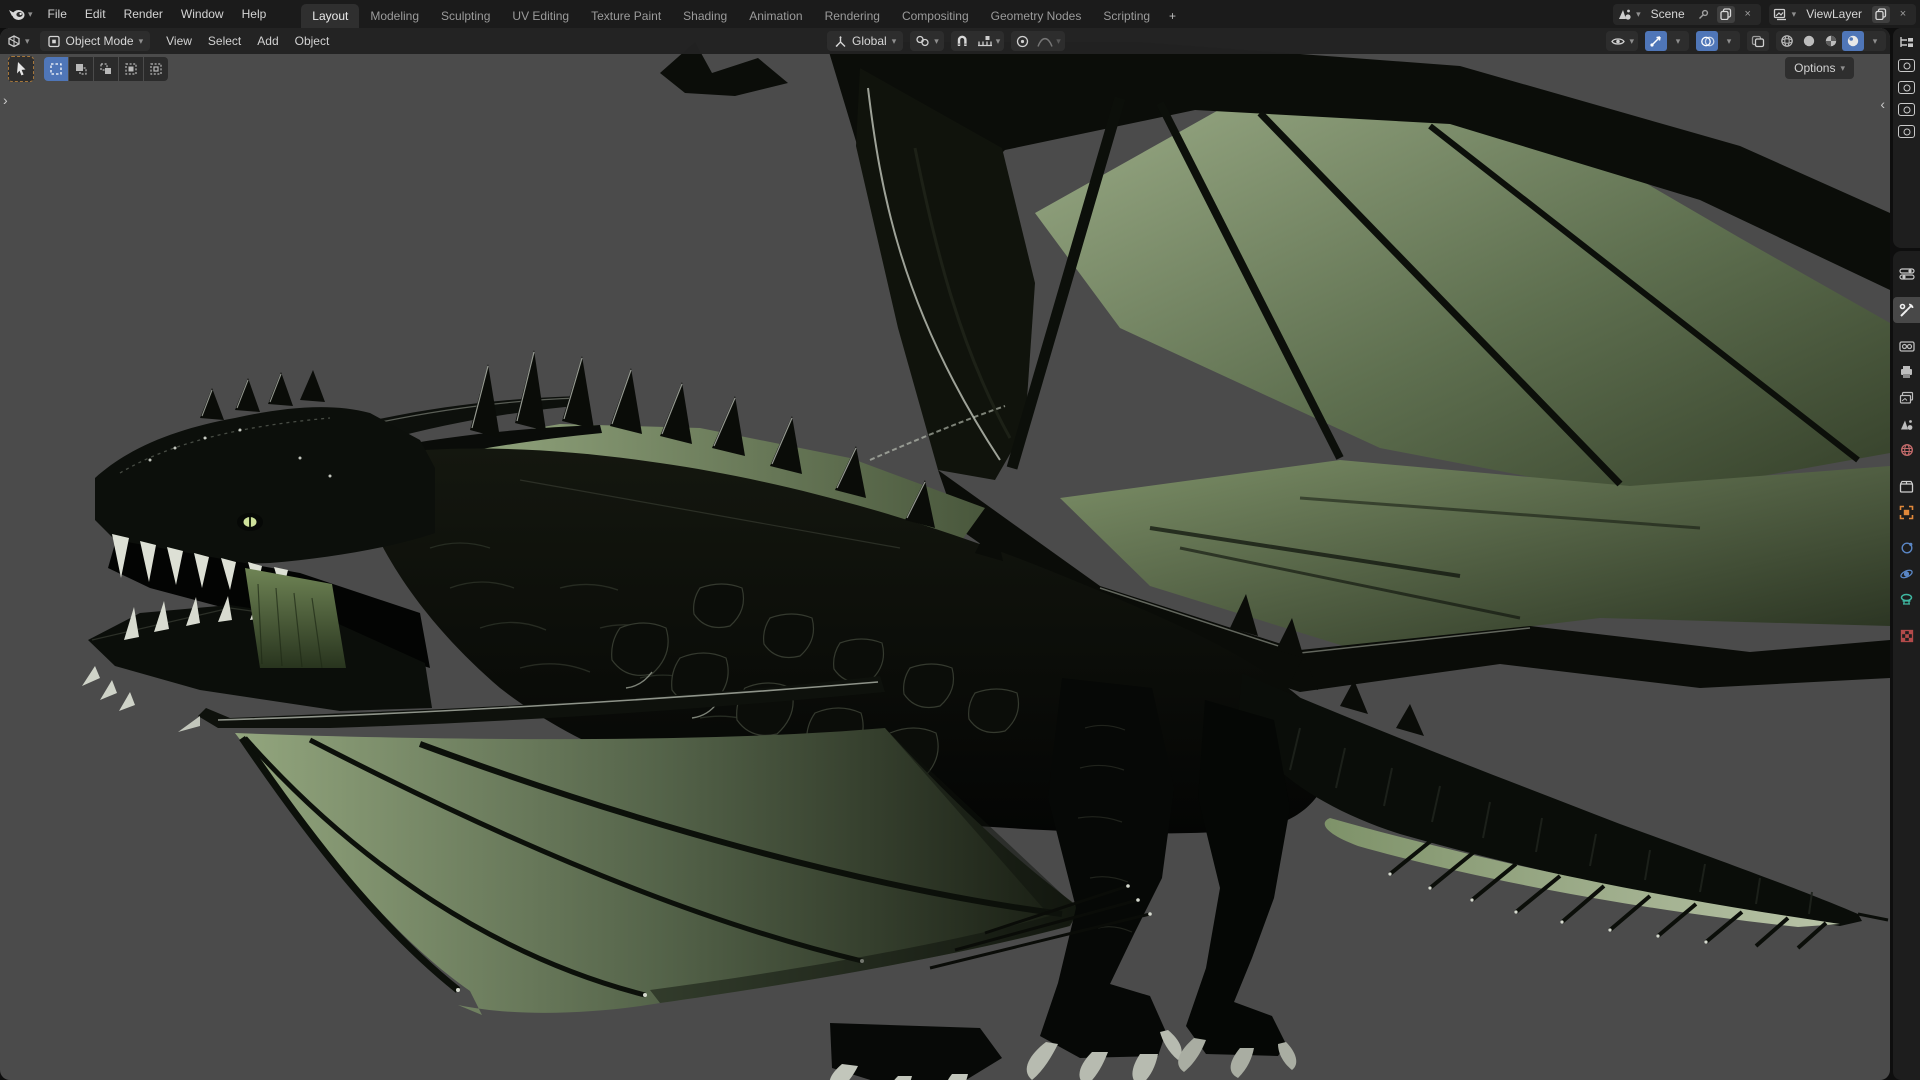 The width and height of the screenshot is (1920, 1080). What do you see at coordinates (1809, 41) in the screenshot?
I see `shading-solid-button` at bounding box center [1809, 41].